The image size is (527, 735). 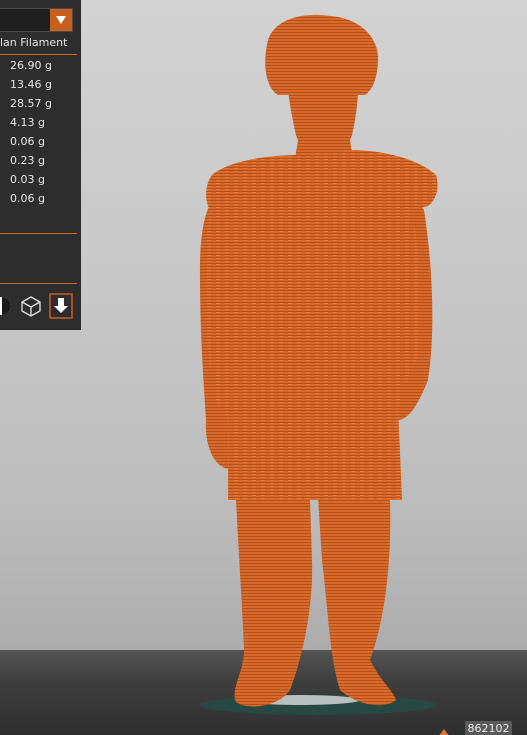 What do you see at coordinates (34, 42) in the screenshot?
I see `filament-name-label: lan Filament` at bounding box center [34, 42].